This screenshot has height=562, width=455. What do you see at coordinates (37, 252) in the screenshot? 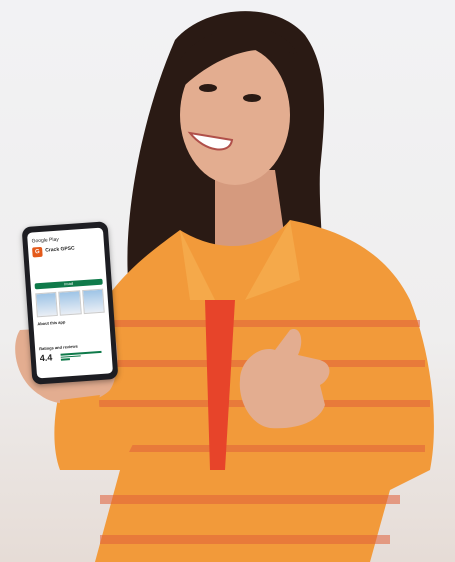
I see `app-icon: G` at bounding box center [37, 252].